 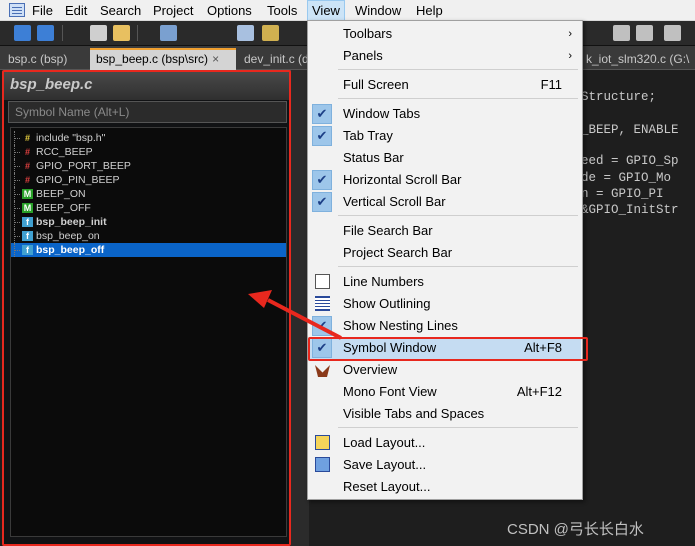 What do you see at coordinates (630, 210) in the screenshot?
I see `code-line: &GPIO_InitStr` at bounding box center [630, 210].